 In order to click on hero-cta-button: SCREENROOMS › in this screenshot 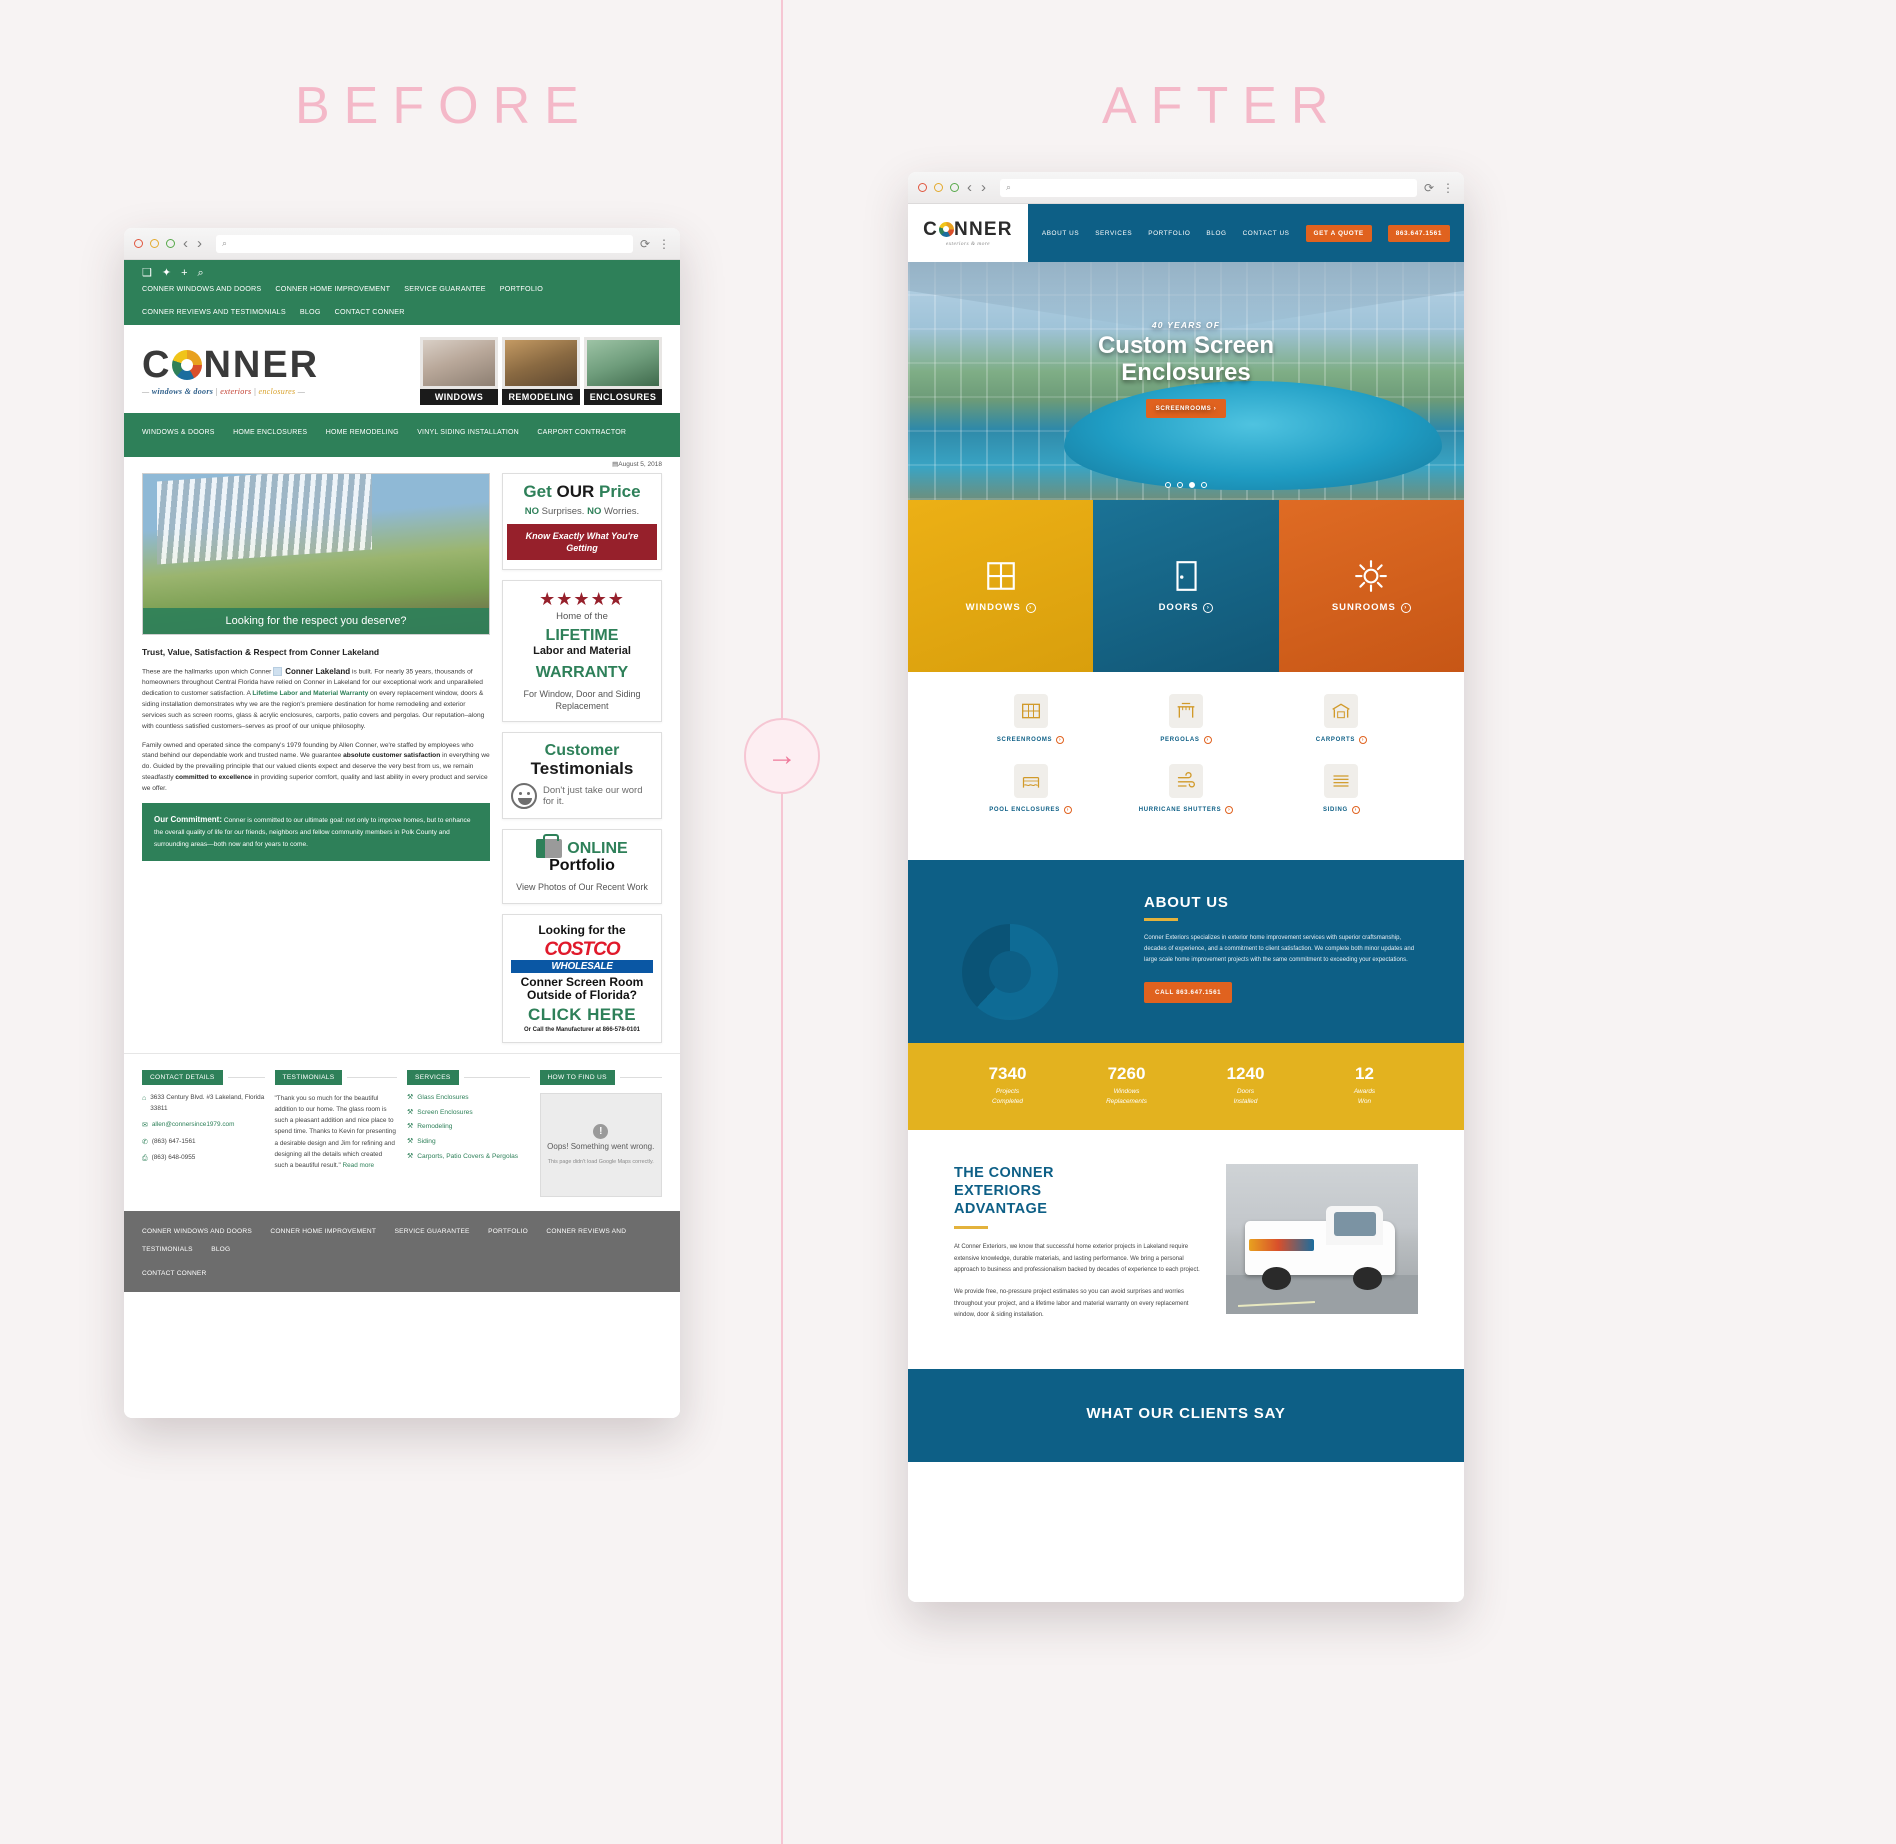, I will do `click(1186, 408)`.